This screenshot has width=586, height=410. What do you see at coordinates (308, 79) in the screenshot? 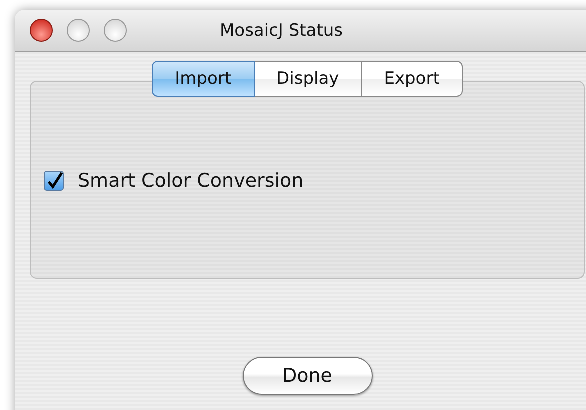
I see `tab: Display` at bounding box center [308, 79].